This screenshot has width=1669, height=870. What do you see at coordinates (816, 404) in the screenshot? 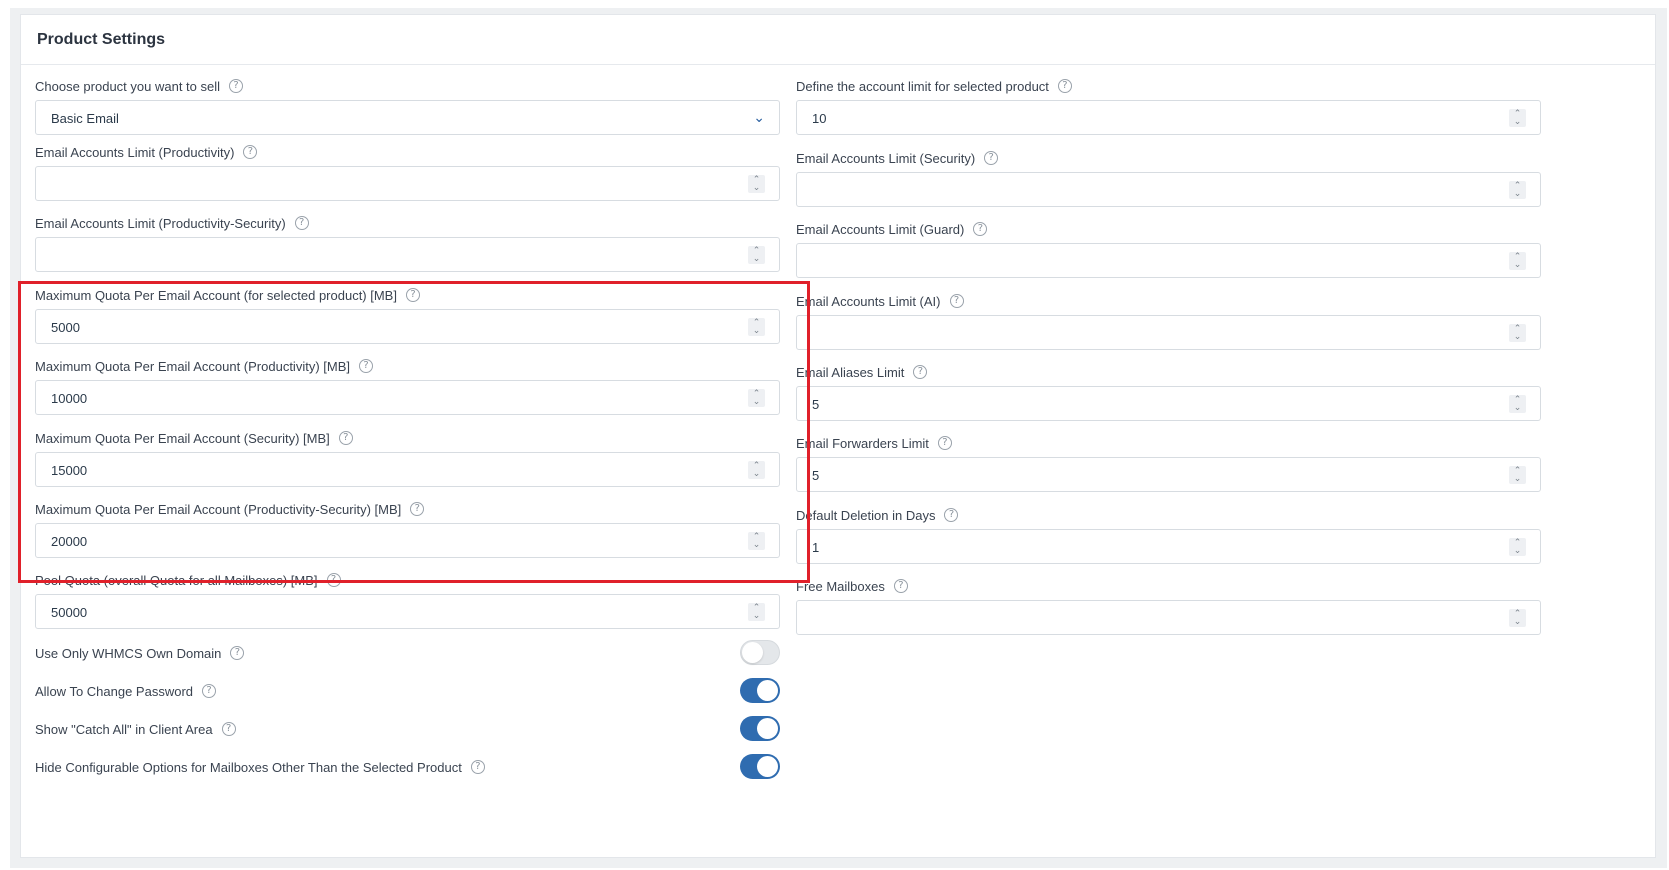
I see `aliases-value: 5` at bounding box center [816, 404].